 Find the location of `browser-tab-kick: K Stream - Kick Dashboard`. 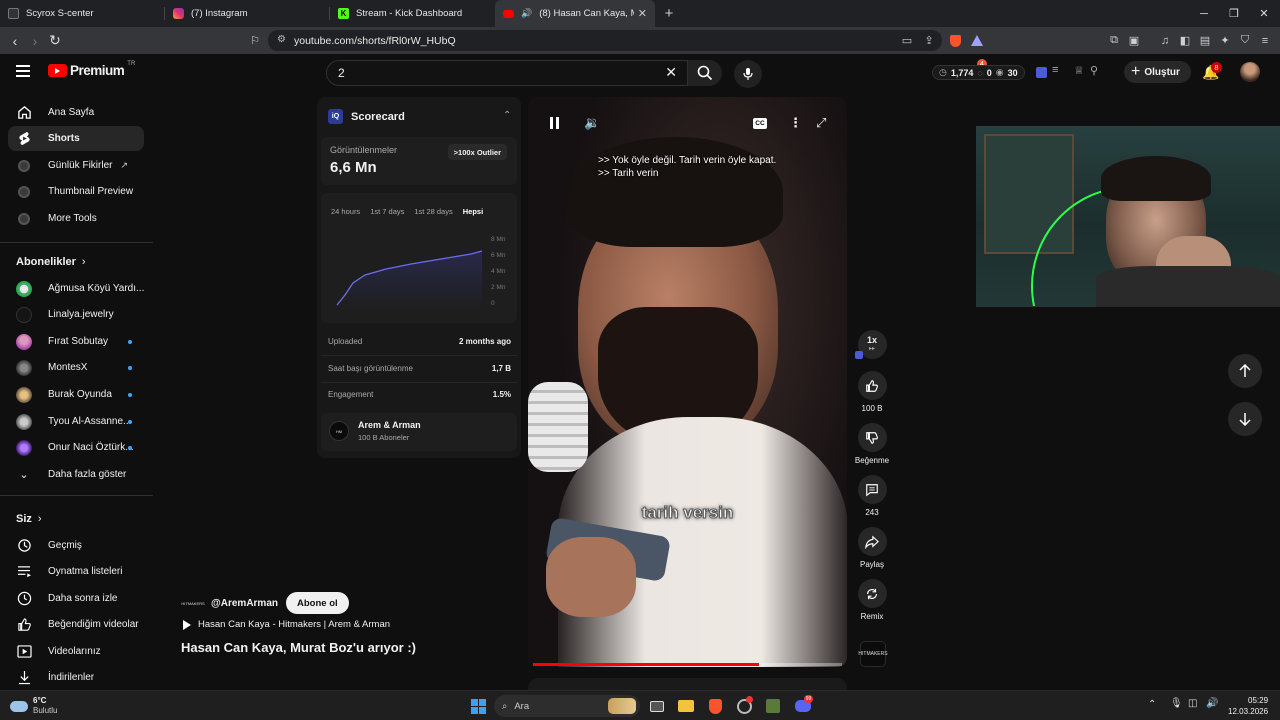

browser-tab-kick: K Stream - Kick Dashboard is located at coordinates (412, 13).